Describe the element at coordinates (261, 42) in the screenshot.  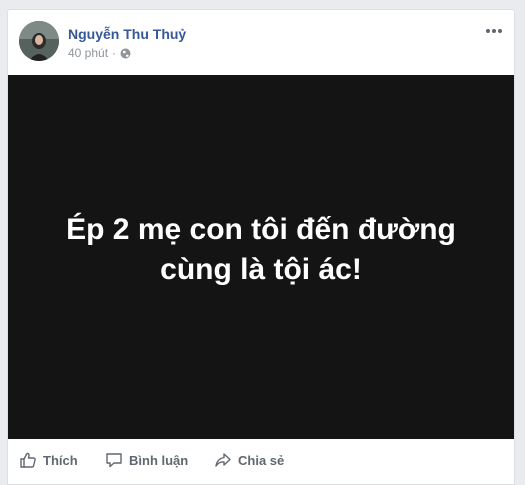
I see `post-header: Nguyễn Thu Thuỷ 40 phút ·` at that location.